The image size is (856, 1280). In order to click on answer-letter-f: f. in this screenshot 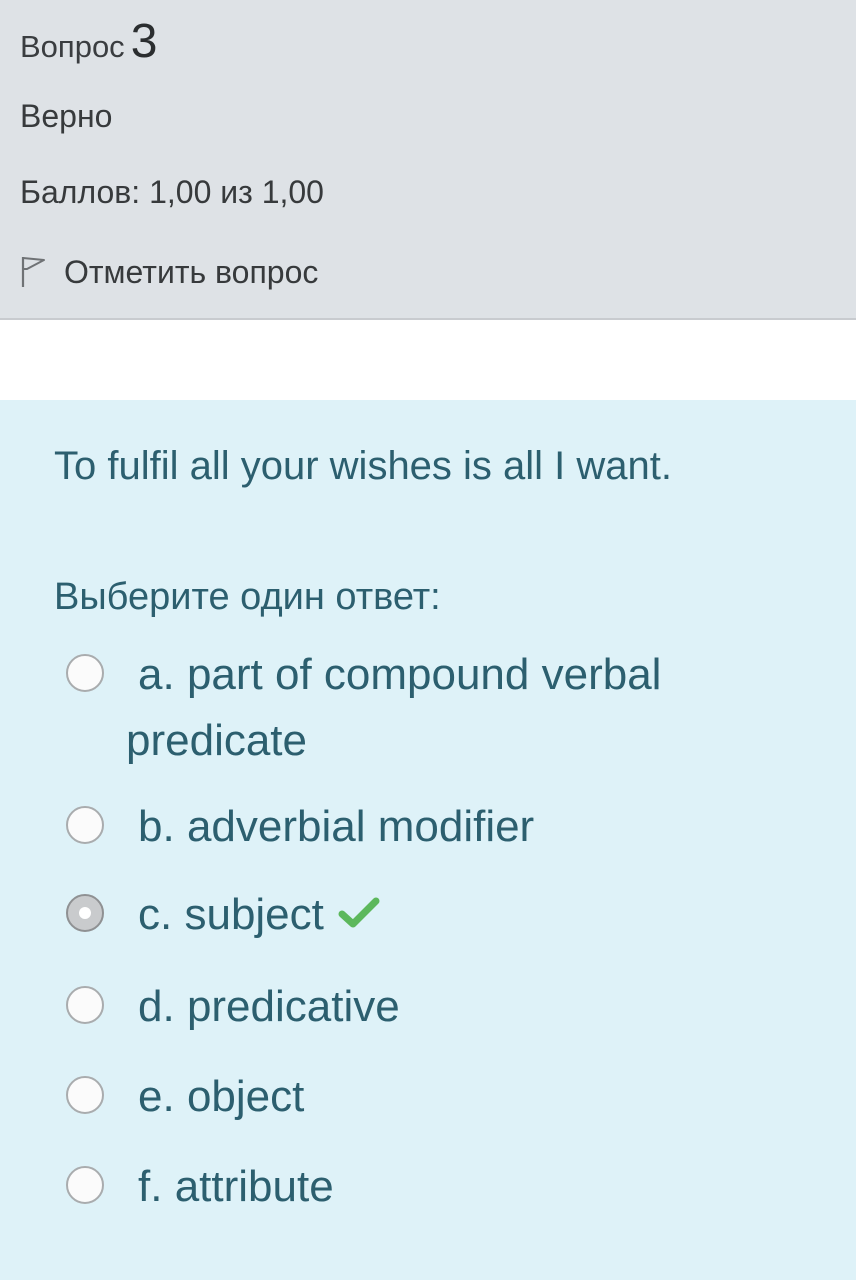, I will do `click(150, 1186)`.